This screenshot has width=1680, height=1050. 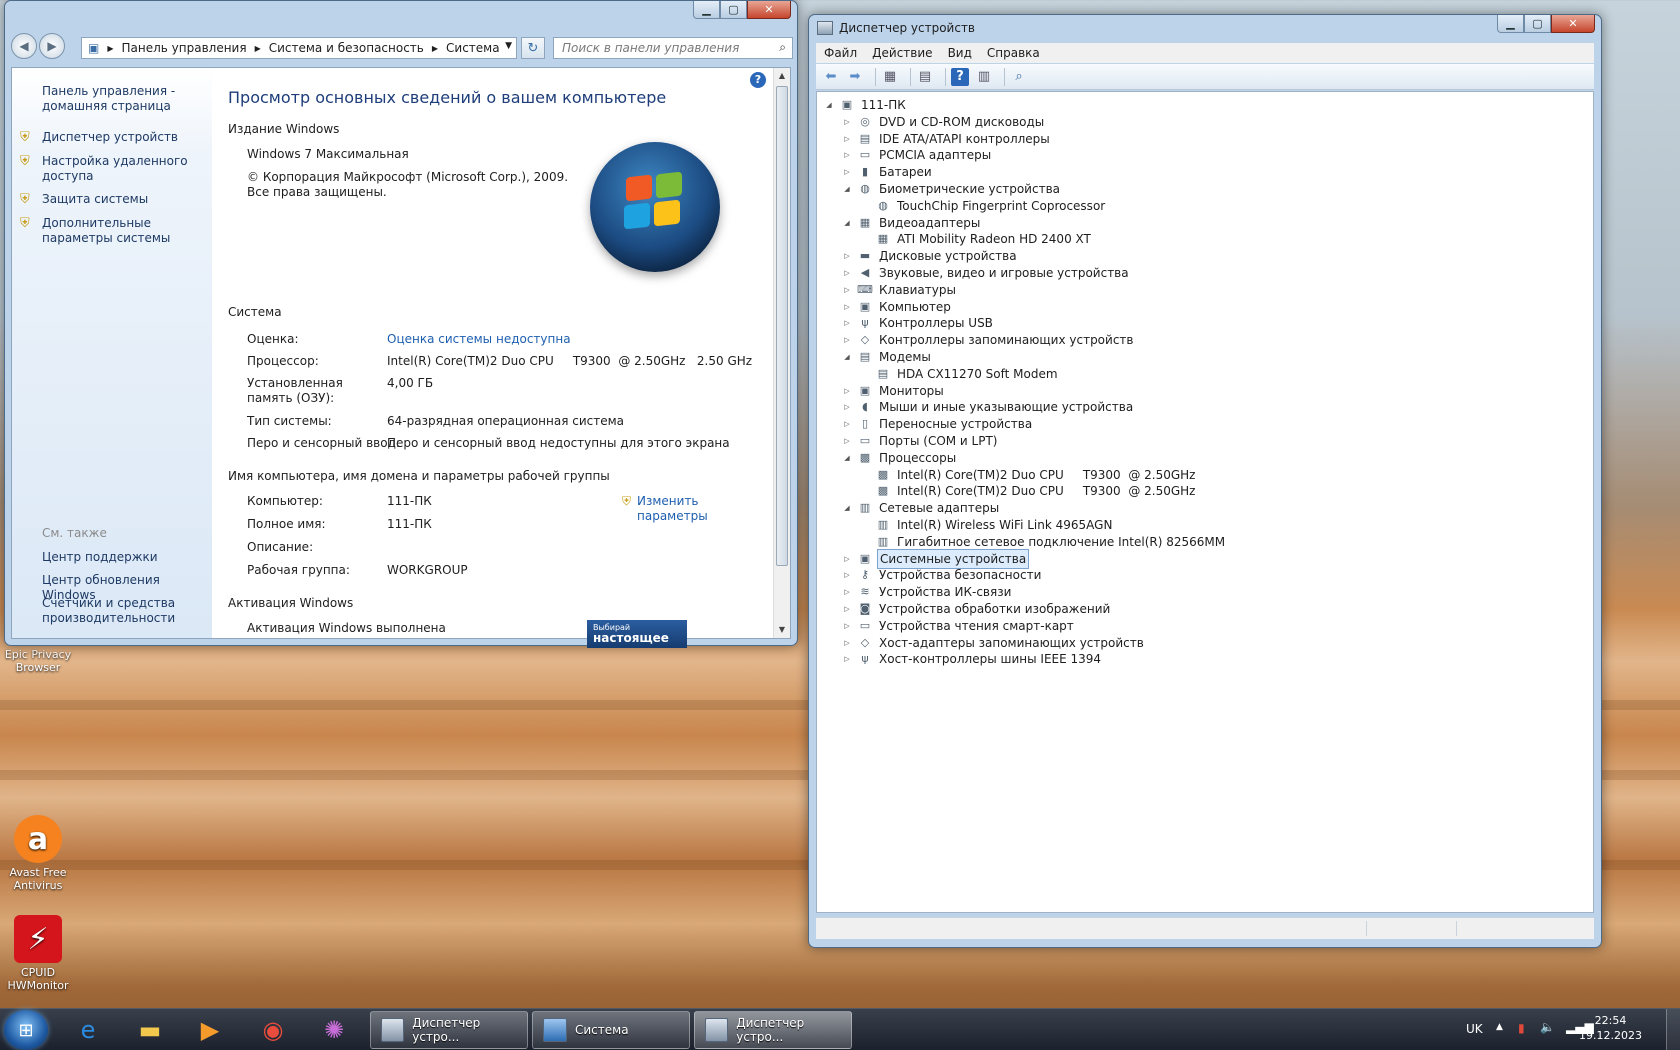 What do you see at coordinates (782, 76) in the screenshot?
I see `scroll-up-icon: ▲` at bounding box center [782, 76].